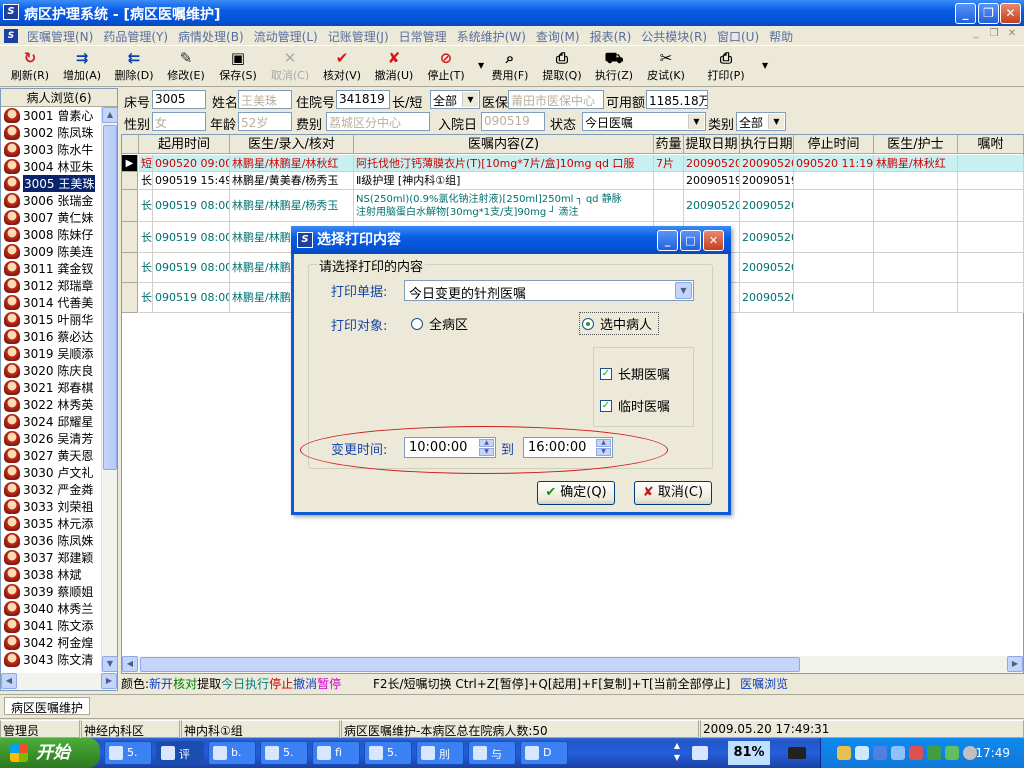 The width and height of the screenshot is (1024, 768). I want to click on tab-order-maintenance: 病区医嘱维护, so click(47, 706).